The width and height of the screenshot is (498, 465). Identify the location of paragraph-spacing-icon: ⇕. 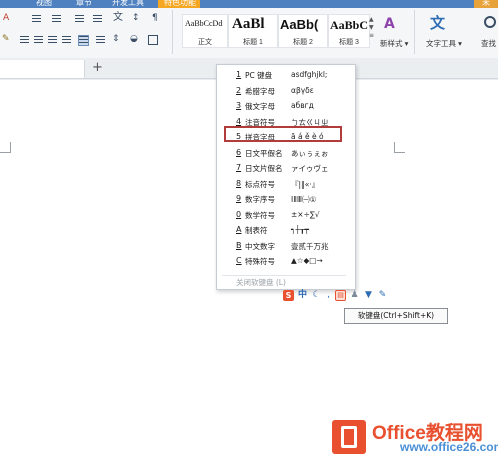
(116, 39).